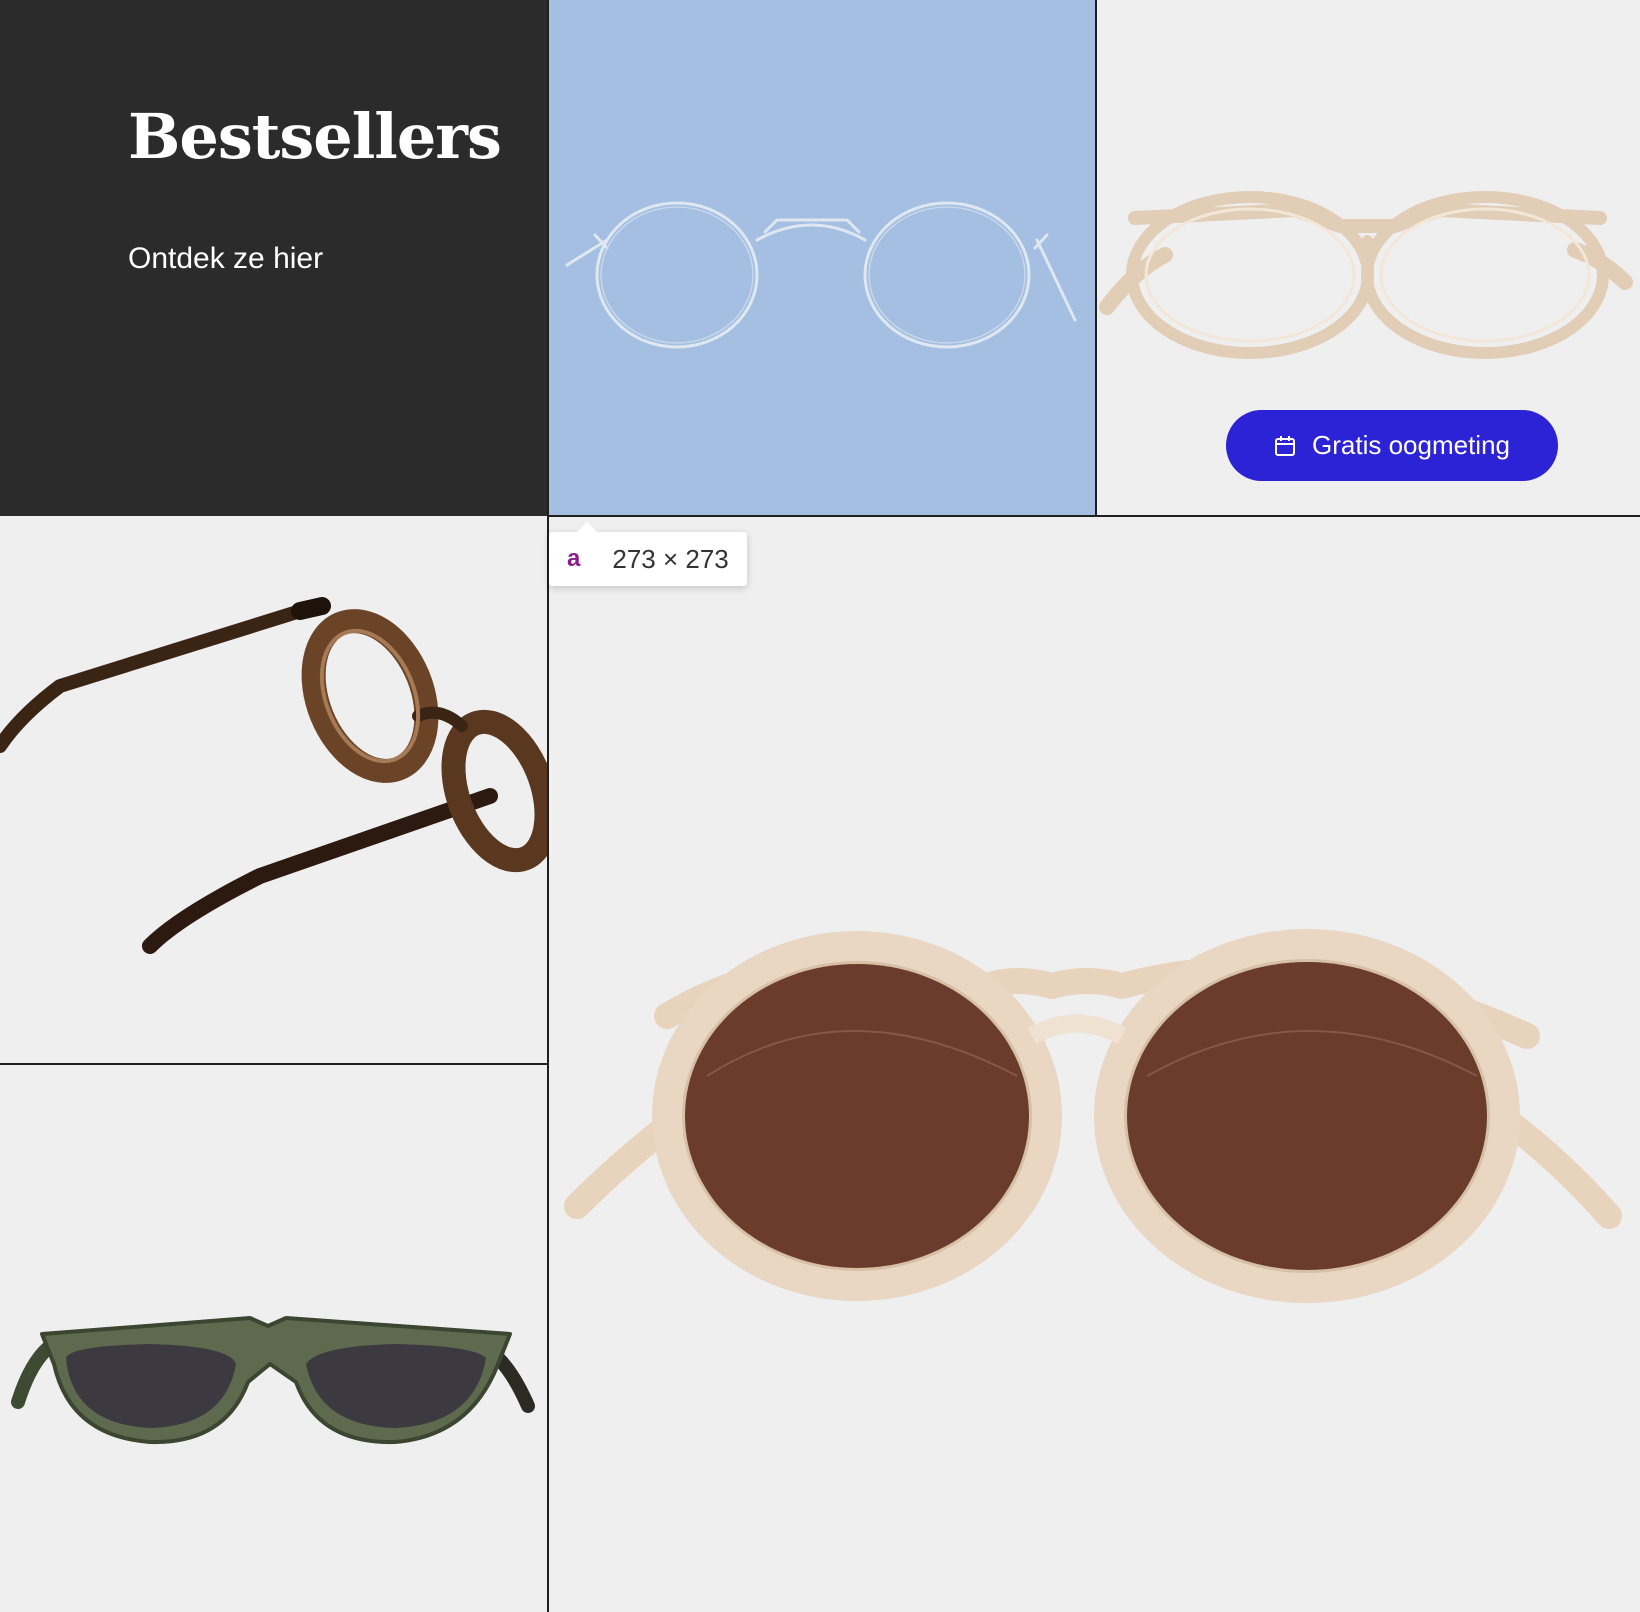 The image size is (1640, 1612). Describe the element at coordinates (225, 259) in the screenshot. I see `discover-link: Ontdek ze hier` at that location.